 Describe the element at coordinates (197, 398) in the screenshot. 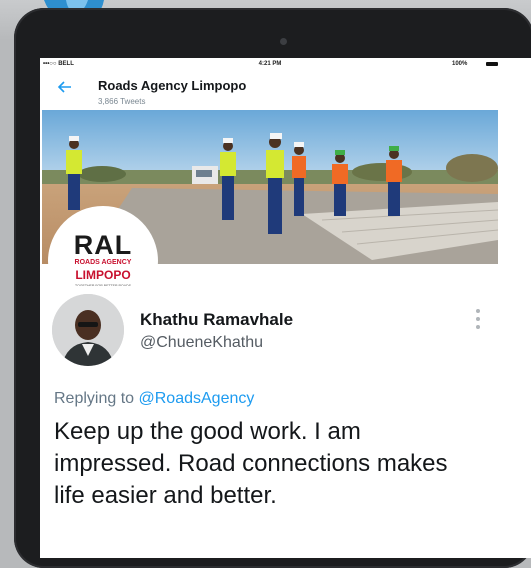

I see `mention-link: @RoadsAgency` at that location.